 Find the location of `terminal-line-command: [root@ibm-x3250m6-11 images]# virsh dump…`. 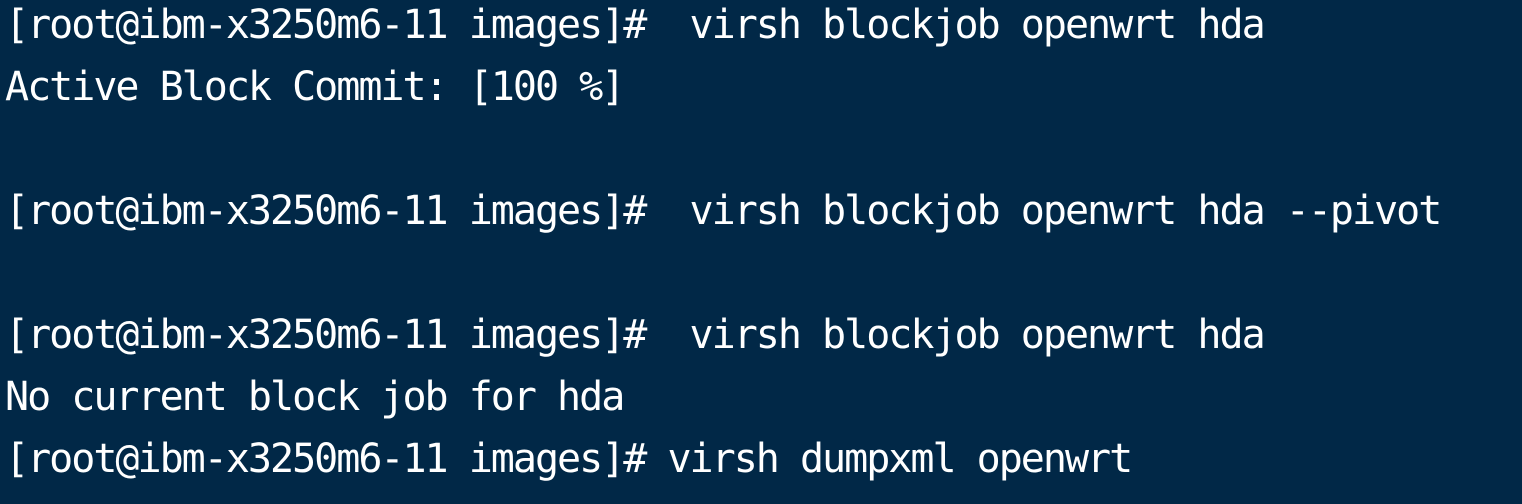

terminal-line-command: [root@ibm-x3250m6-11 images]# virsh dump… is located at coordinates (569, 459).